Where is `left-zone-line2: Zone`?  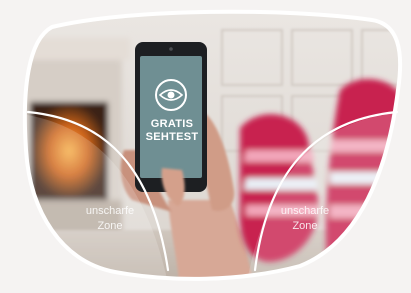
left-zone-line2: Zone is located at coordinates (110, 226).